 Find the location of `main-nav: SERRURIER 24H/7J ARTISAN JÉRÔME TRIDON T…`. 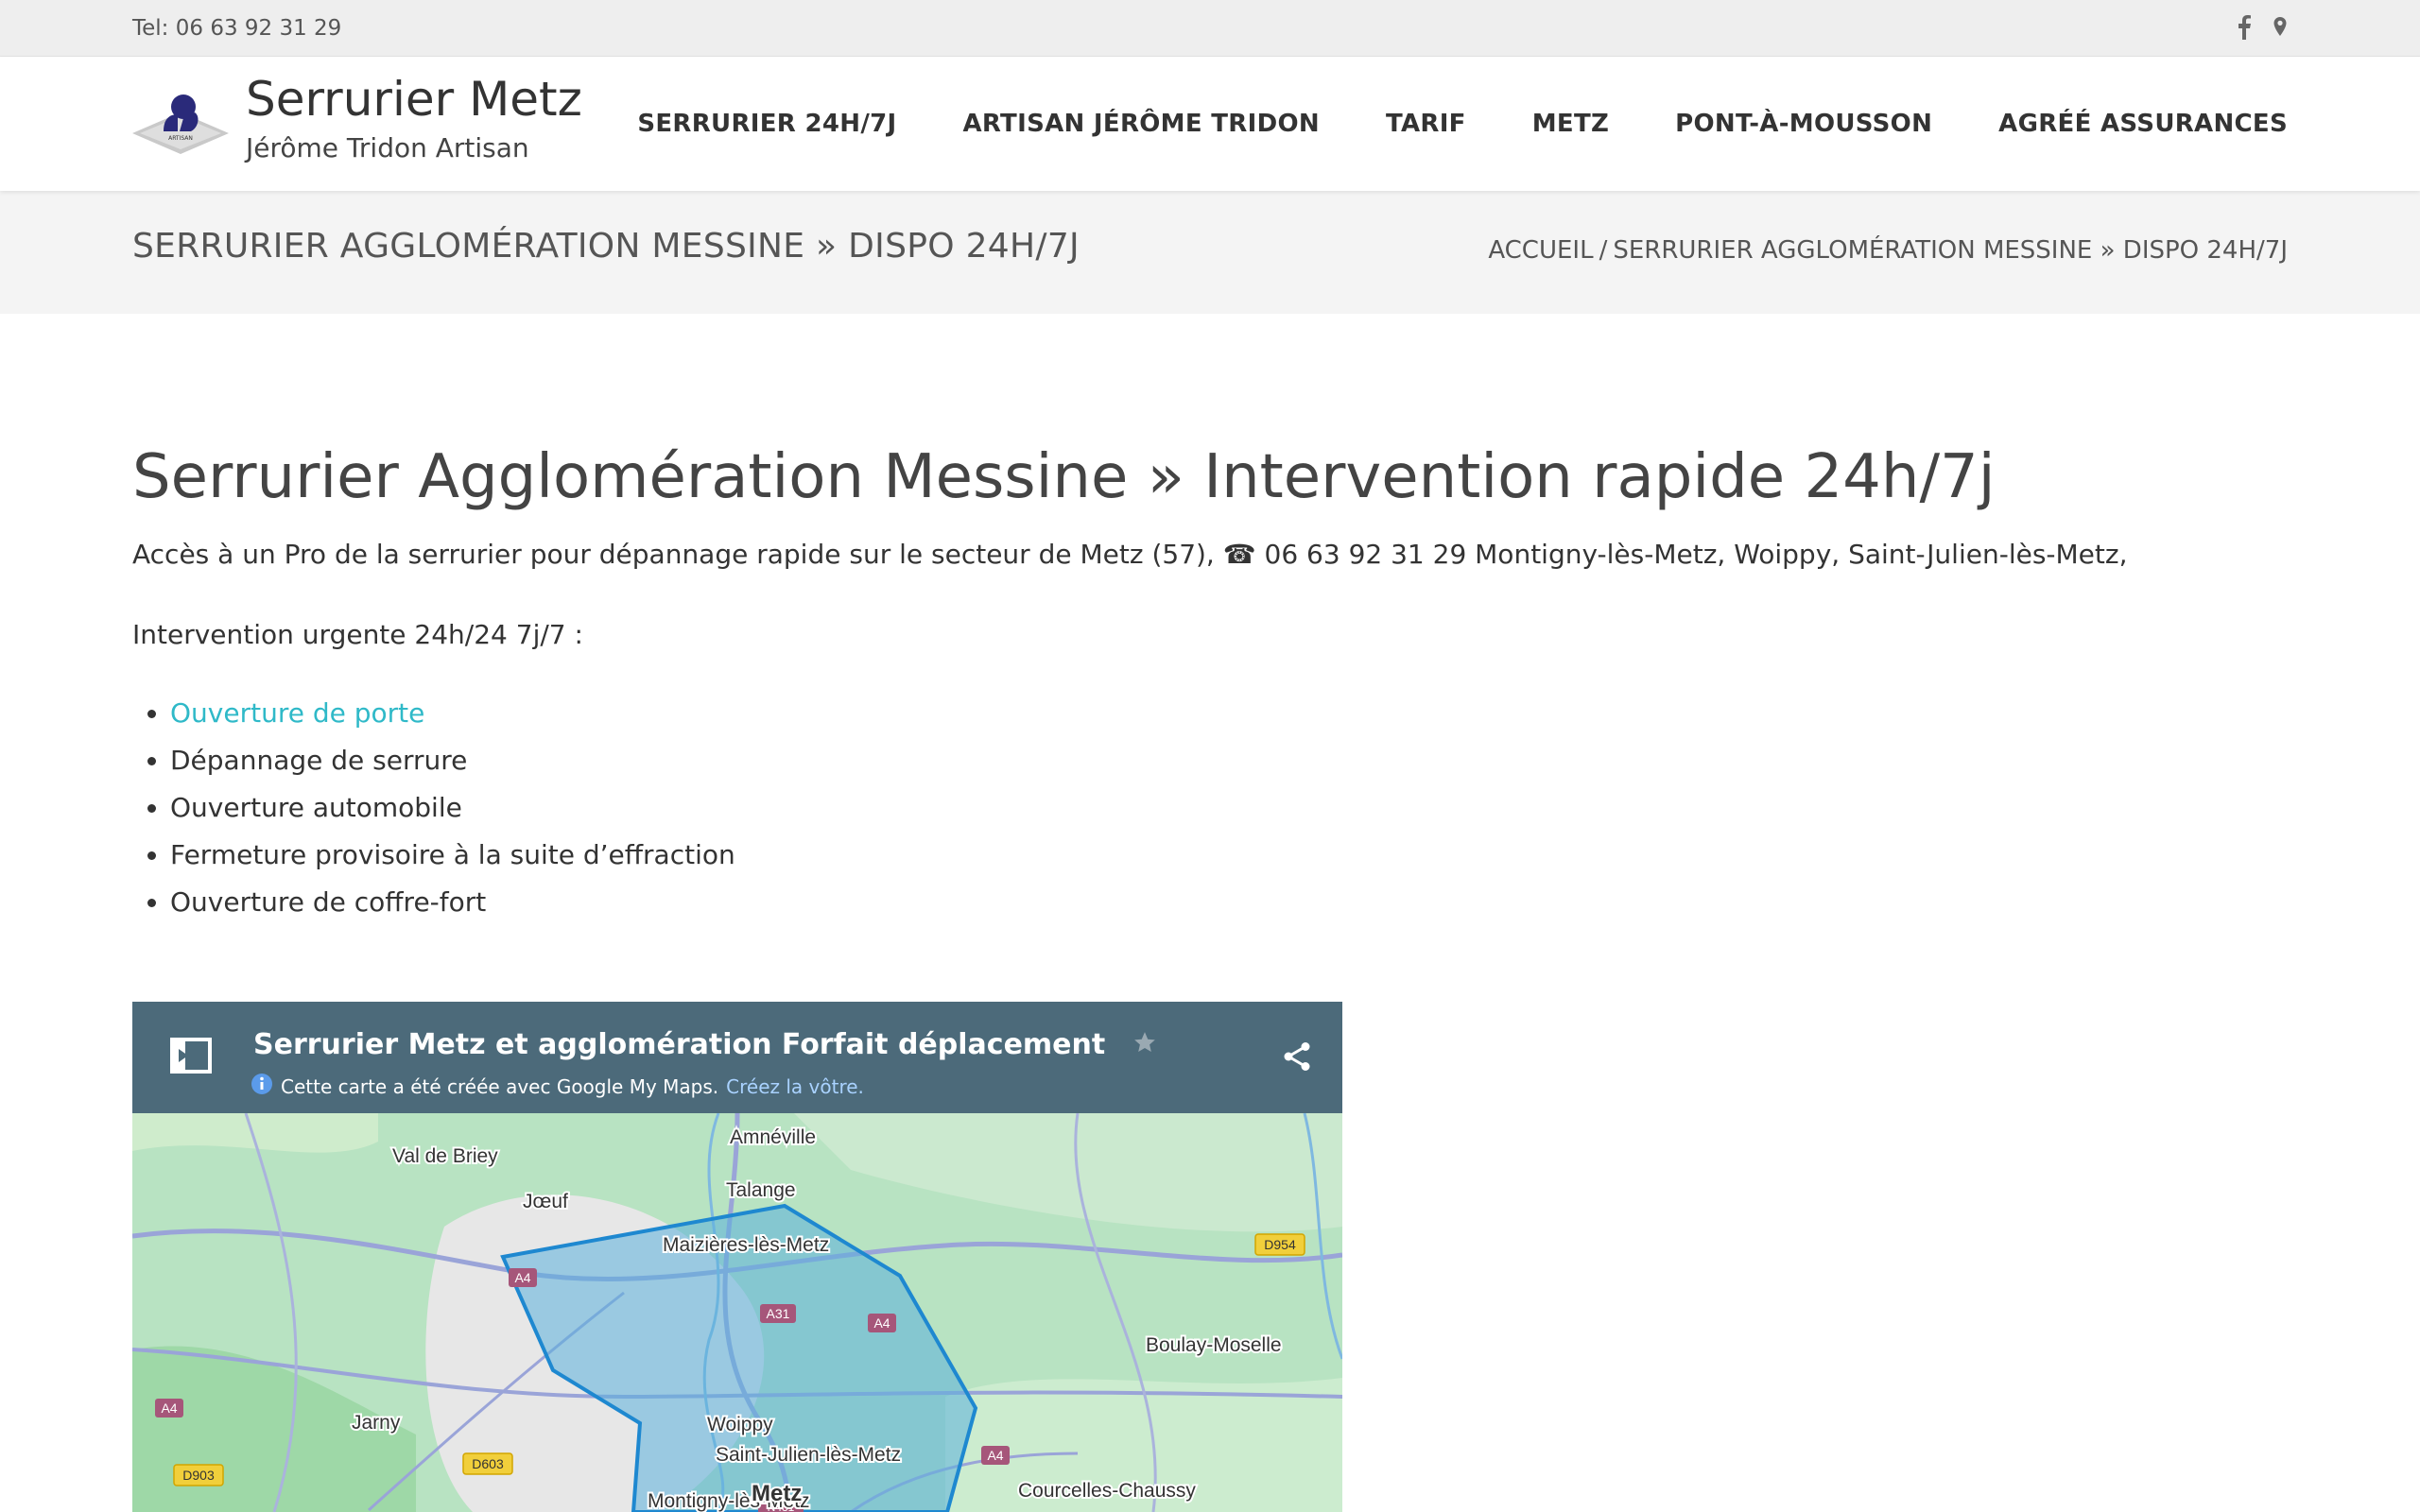

main-nav: SERRURIER 24H/7J ARTISAN JÉRÔME TRIDON T… is located at coordinates (1462, 124).